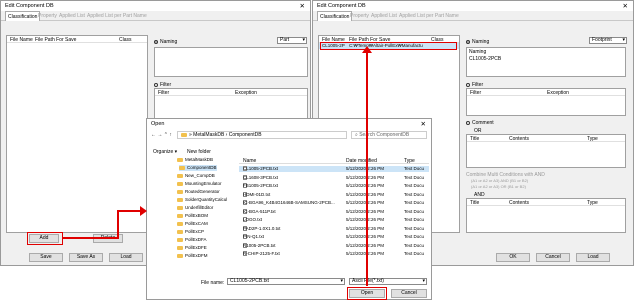 The image size is (638, 302). What do you see at coordinates (86, 257) in the screenshot?
I see `save-as-button: Save As` at bounding box center [86, 257].